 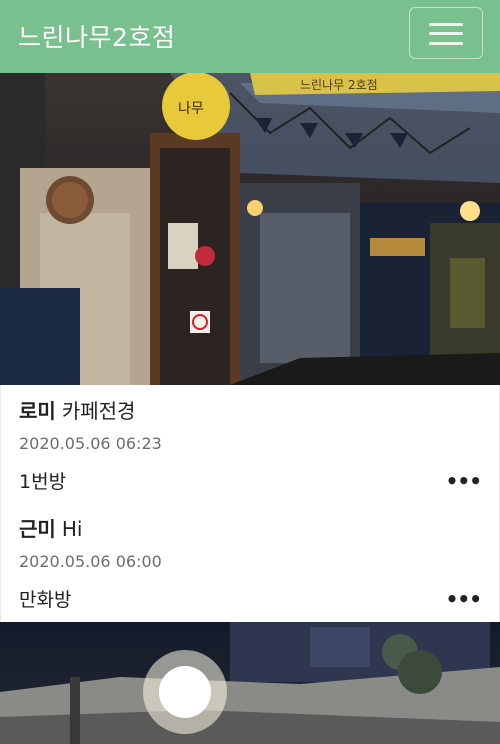 I want to click on brand-title: 느린나무2호점, so click(x=96, y=36).